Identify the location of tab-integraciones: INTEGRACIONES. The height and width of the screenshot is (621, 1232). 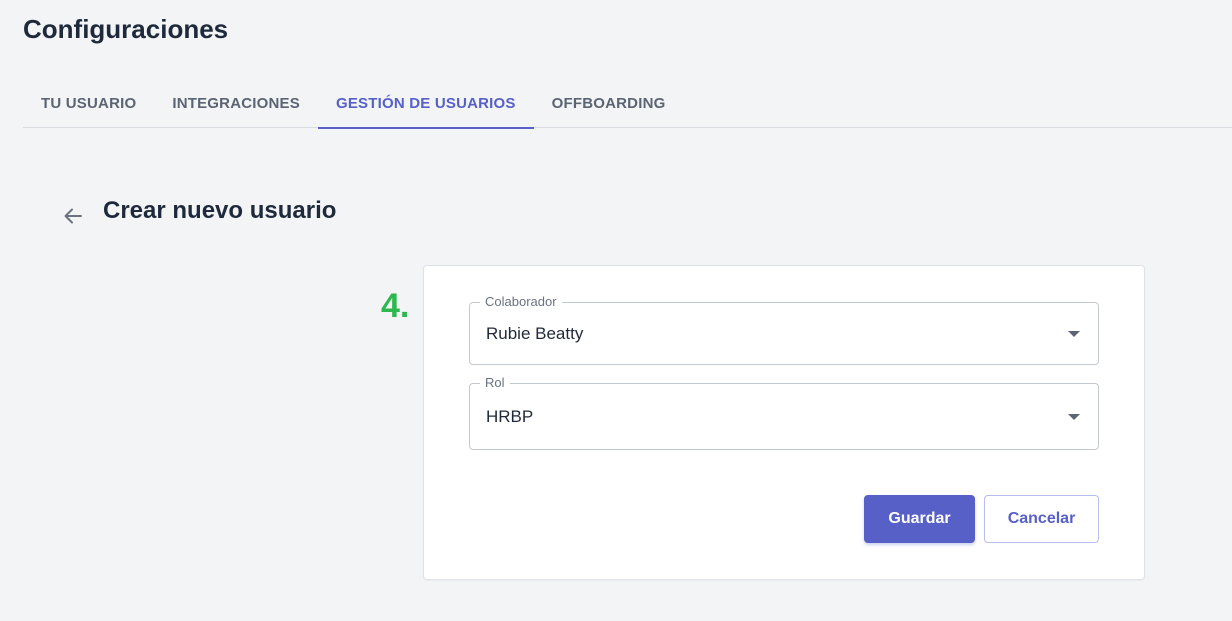
(236, 103).